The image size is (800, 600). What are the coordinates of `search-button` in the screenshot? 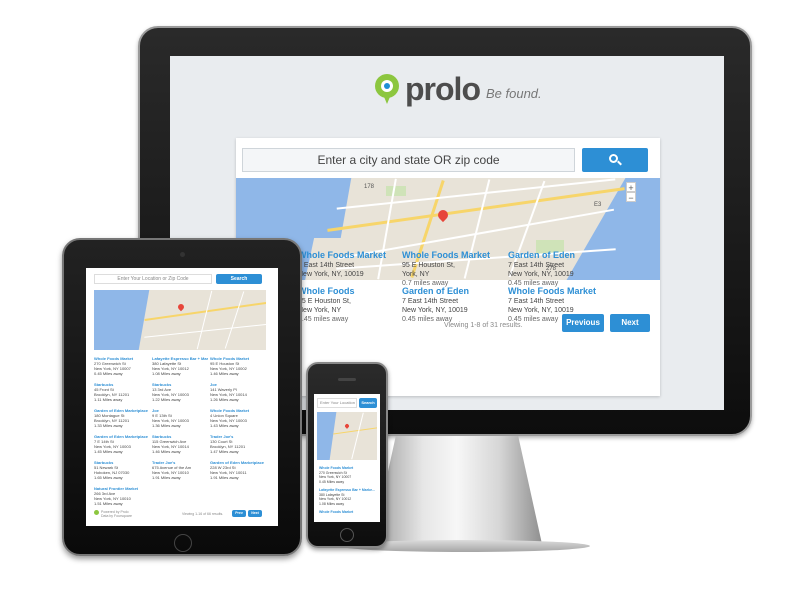 It's located at (615, 160).